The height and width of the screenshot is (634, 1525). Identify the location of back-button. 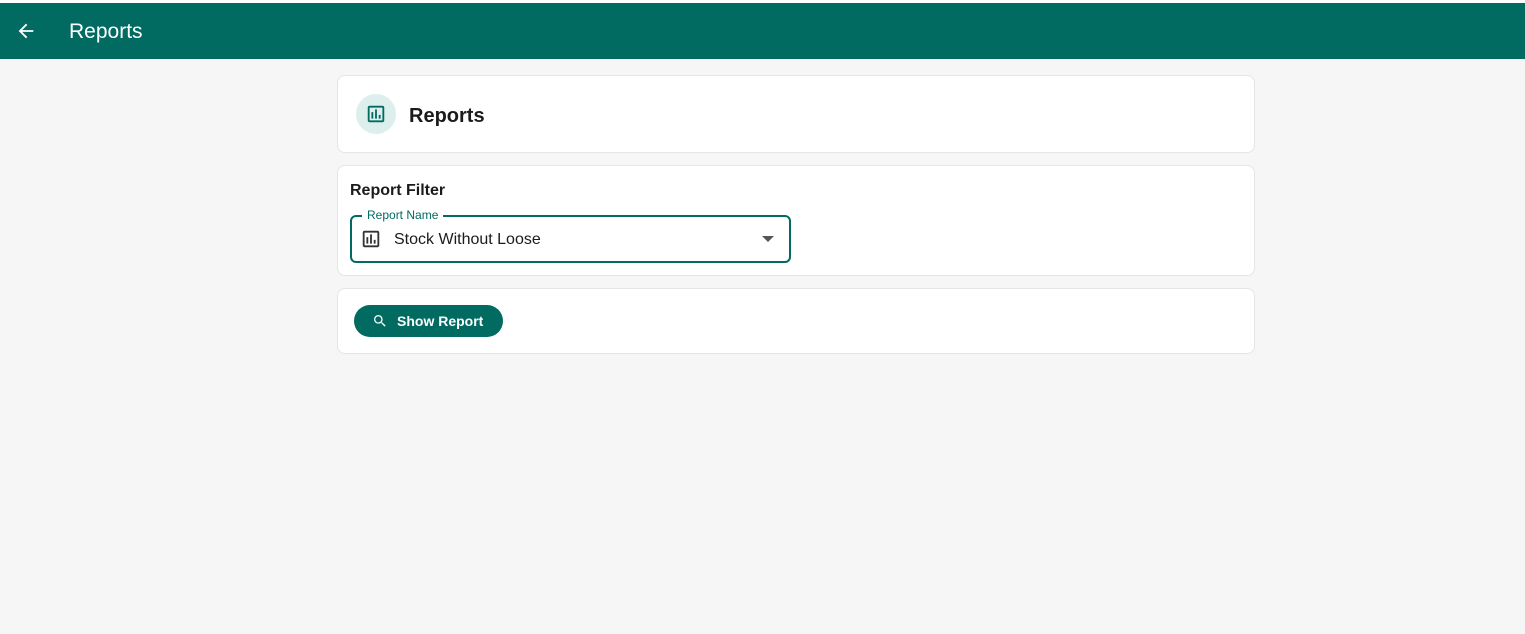
(26, 31).